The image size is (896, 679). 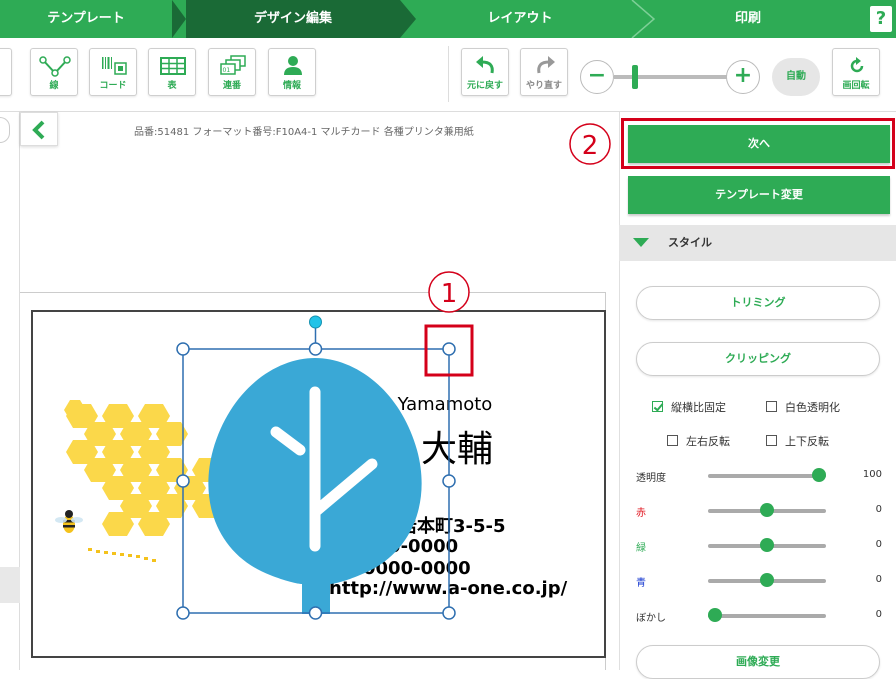 I want to click on change-template-button: テンプレート変更, so click(x=759, y=195).